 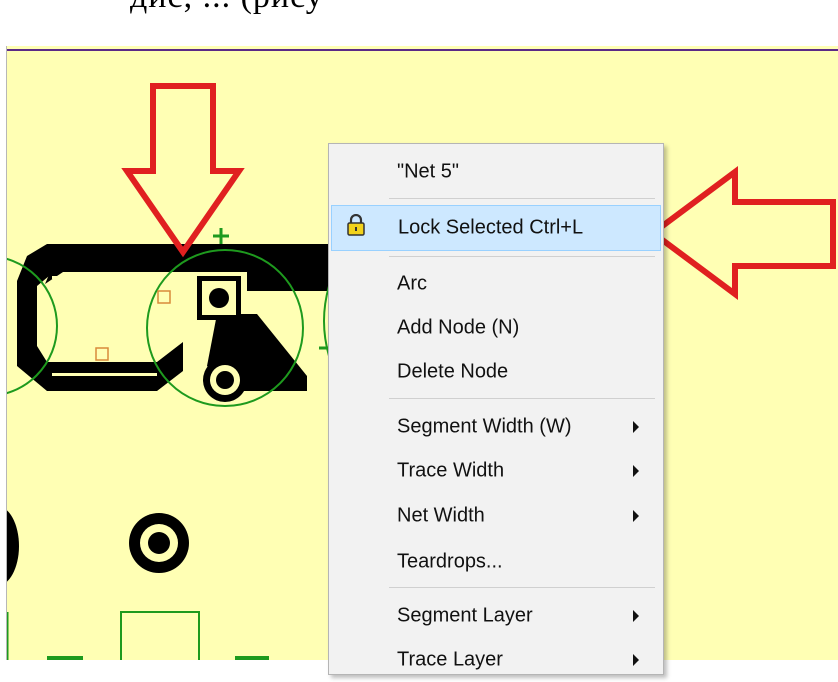 I want to click on menu-item-label: Add Node (N), so click(x=458, y=327).